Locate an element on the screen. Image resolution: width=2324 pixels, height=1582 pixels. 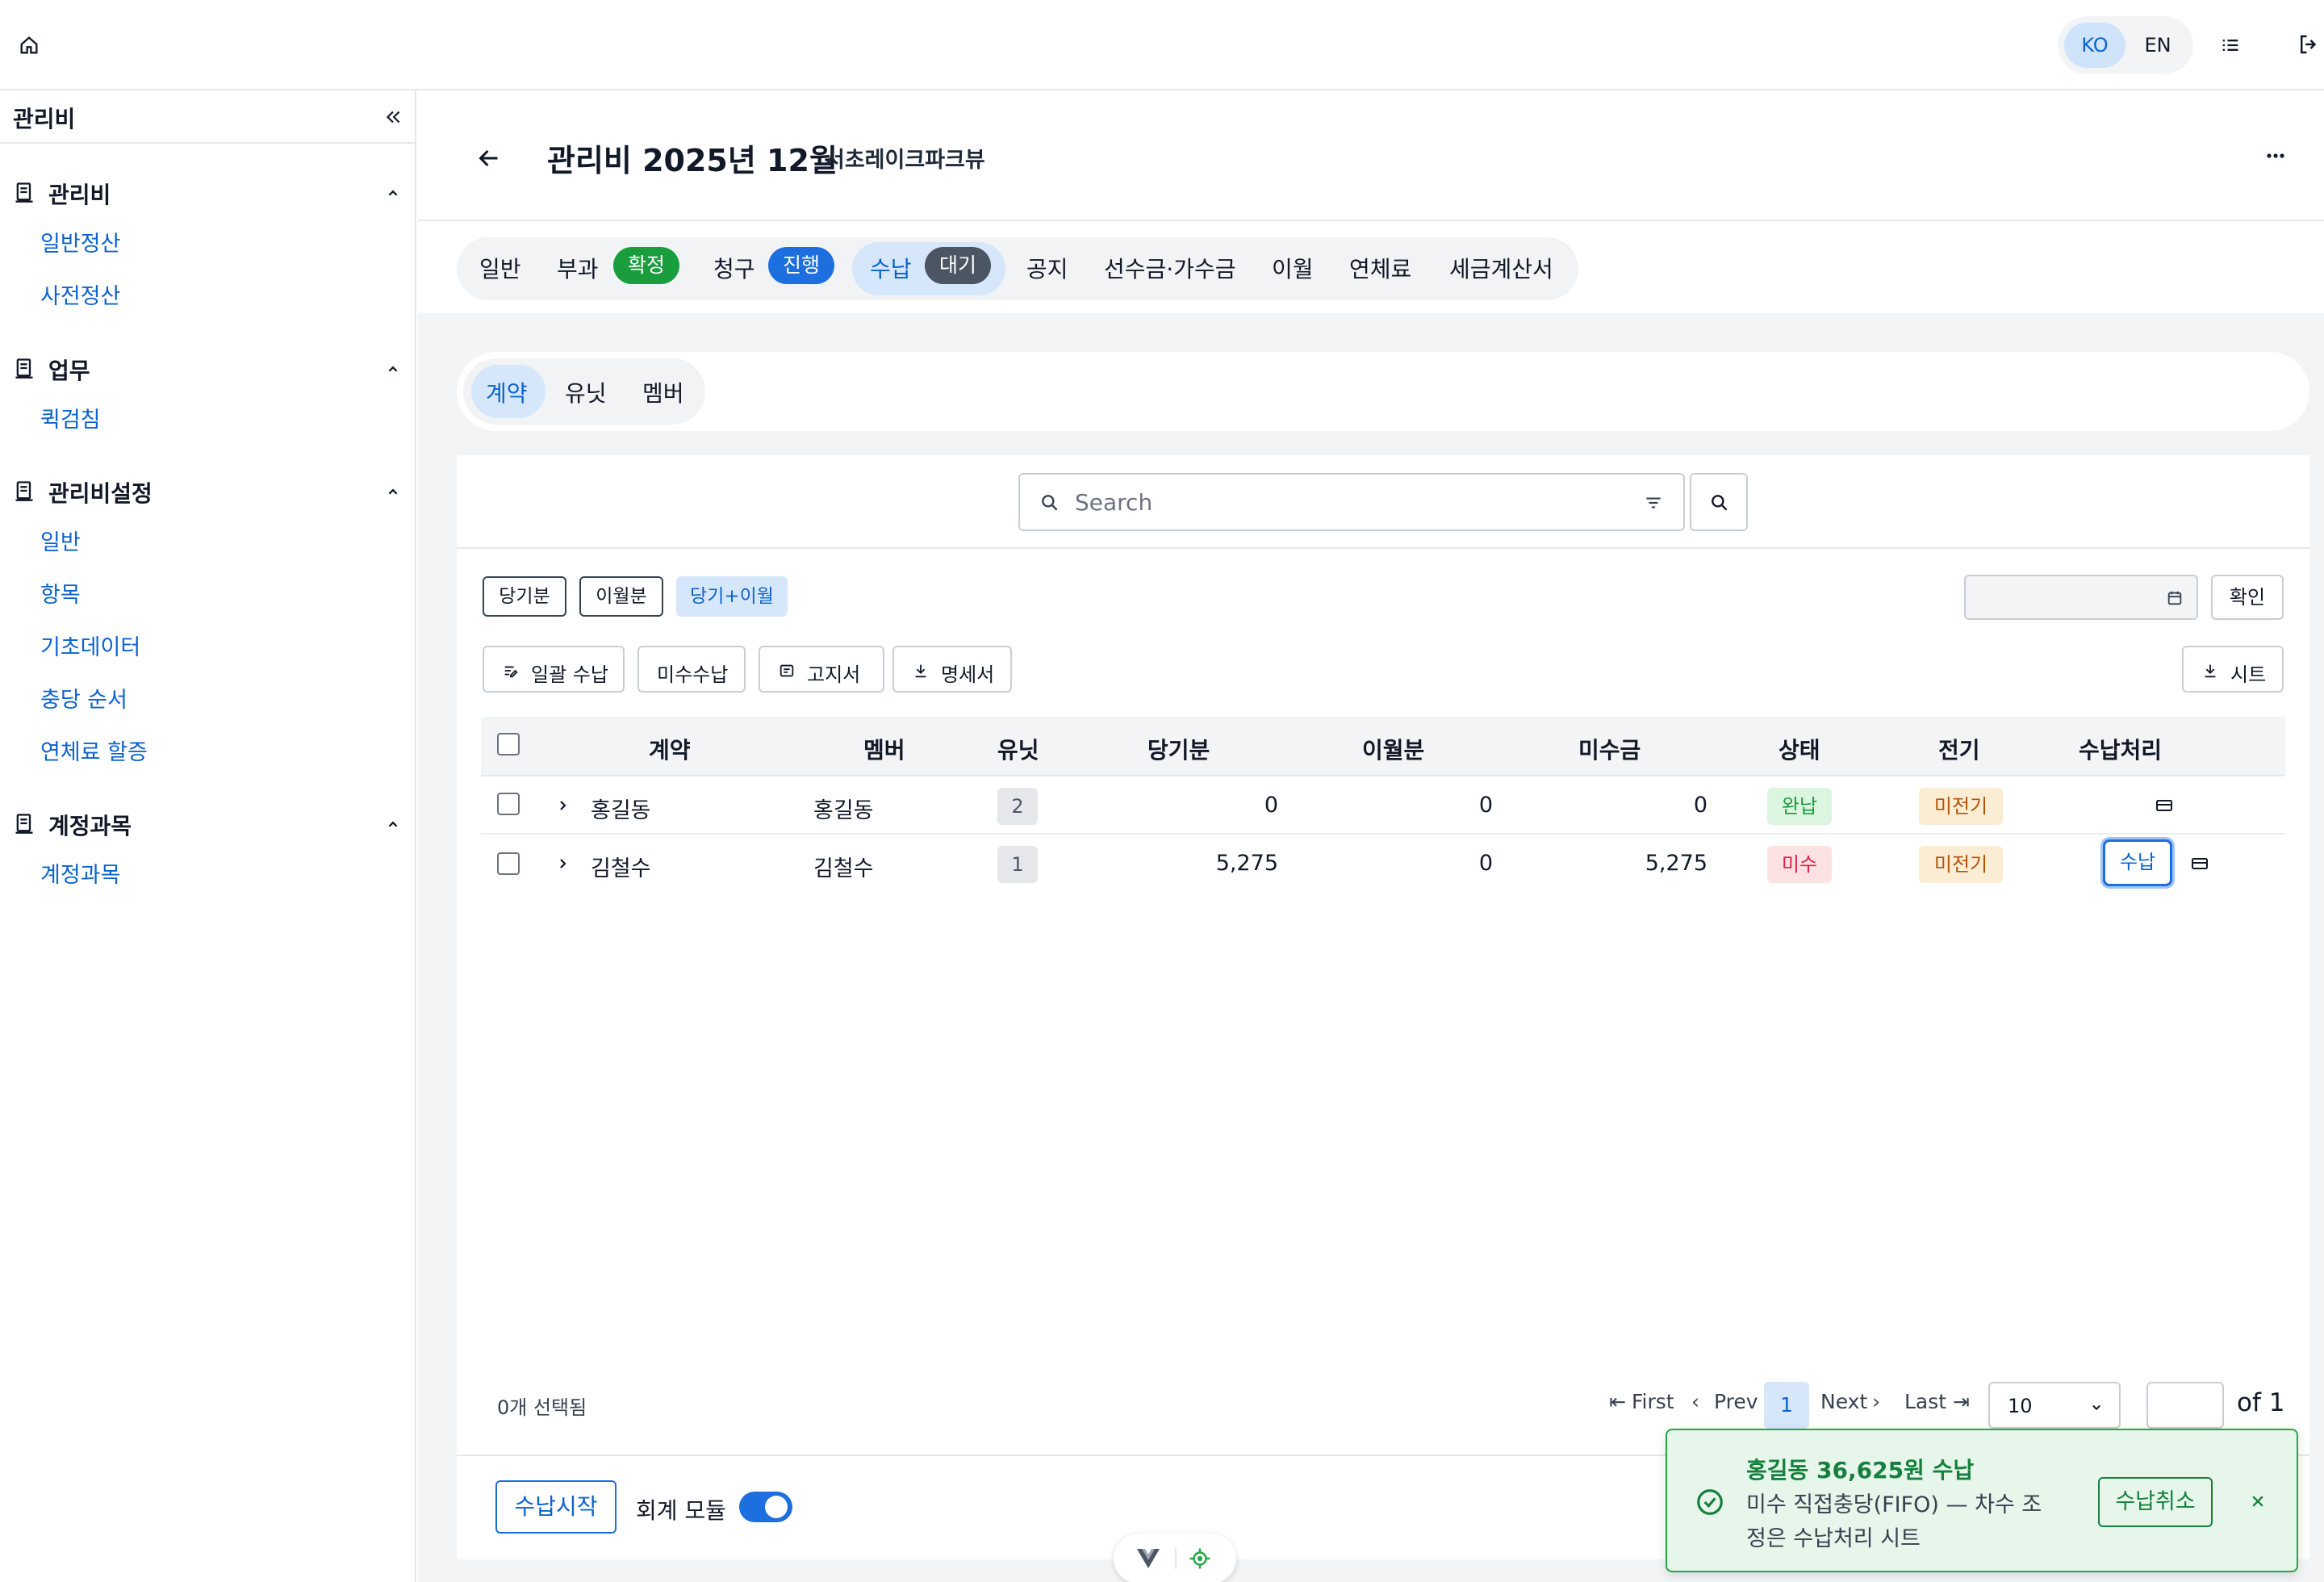
tab-carryover: 이월 is located at coordinates (1293, 268).